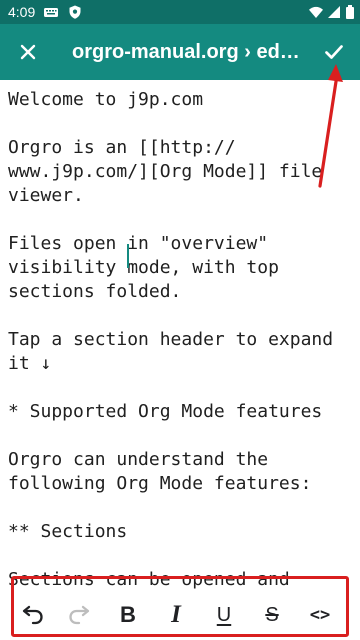 This screenshot has height=640, width=360. What do you see at coordinates (180, 12) in the screenshot?
I see `status-bar: 4:09` at bounding box center [180, 12].